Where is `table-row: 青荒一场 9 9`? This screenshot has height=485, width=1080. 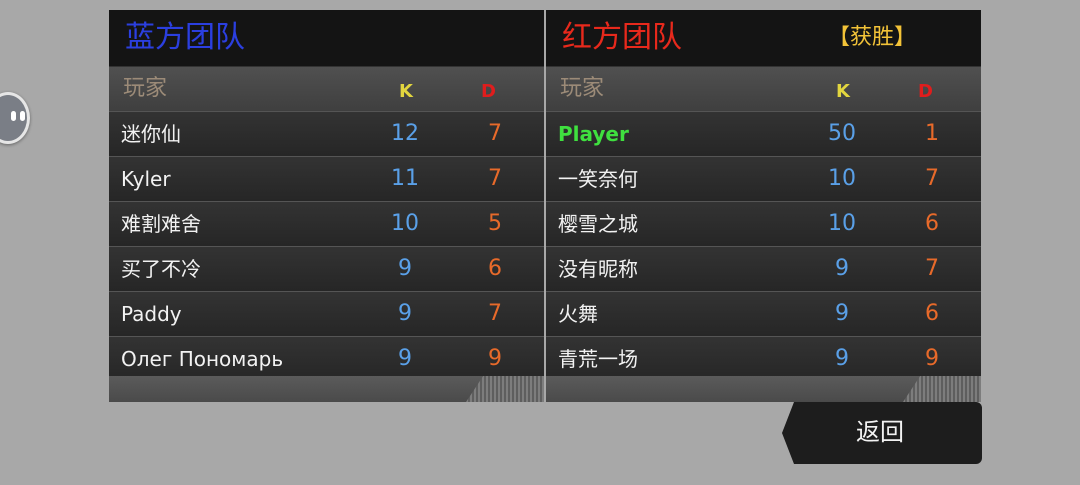 table-row: 青荒一场 9 9 is located at coordinates (763, 358).